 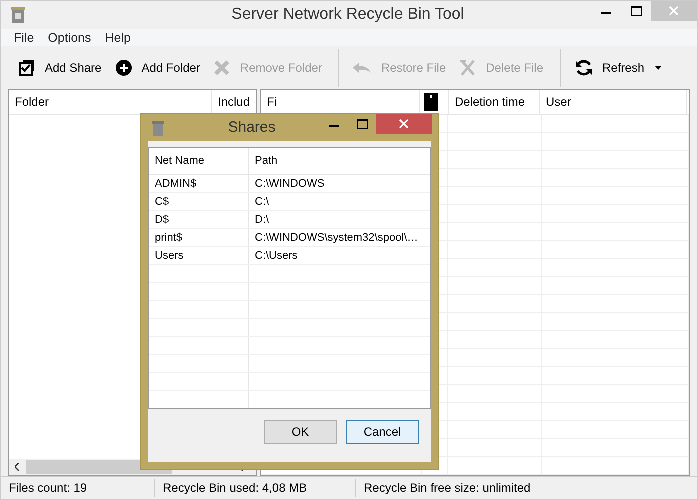 I want to click on table-cell-text: C:\WINDOWS, so click(x=290, y=184).